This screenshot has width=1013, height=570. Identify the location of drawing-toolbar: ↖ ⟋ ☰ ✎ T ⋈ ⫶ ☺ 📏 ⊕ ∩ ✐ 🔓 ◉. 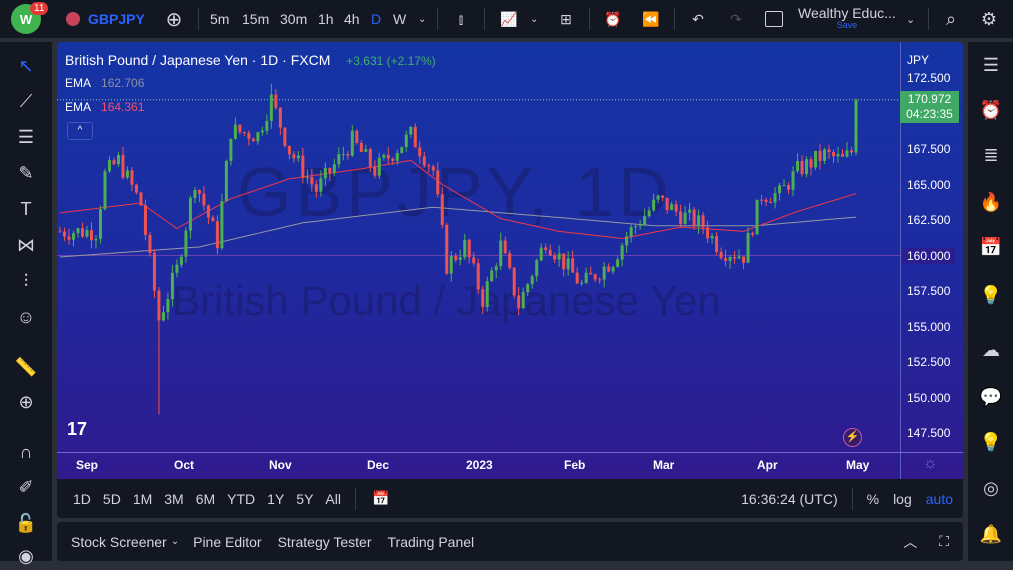
(26, 304).